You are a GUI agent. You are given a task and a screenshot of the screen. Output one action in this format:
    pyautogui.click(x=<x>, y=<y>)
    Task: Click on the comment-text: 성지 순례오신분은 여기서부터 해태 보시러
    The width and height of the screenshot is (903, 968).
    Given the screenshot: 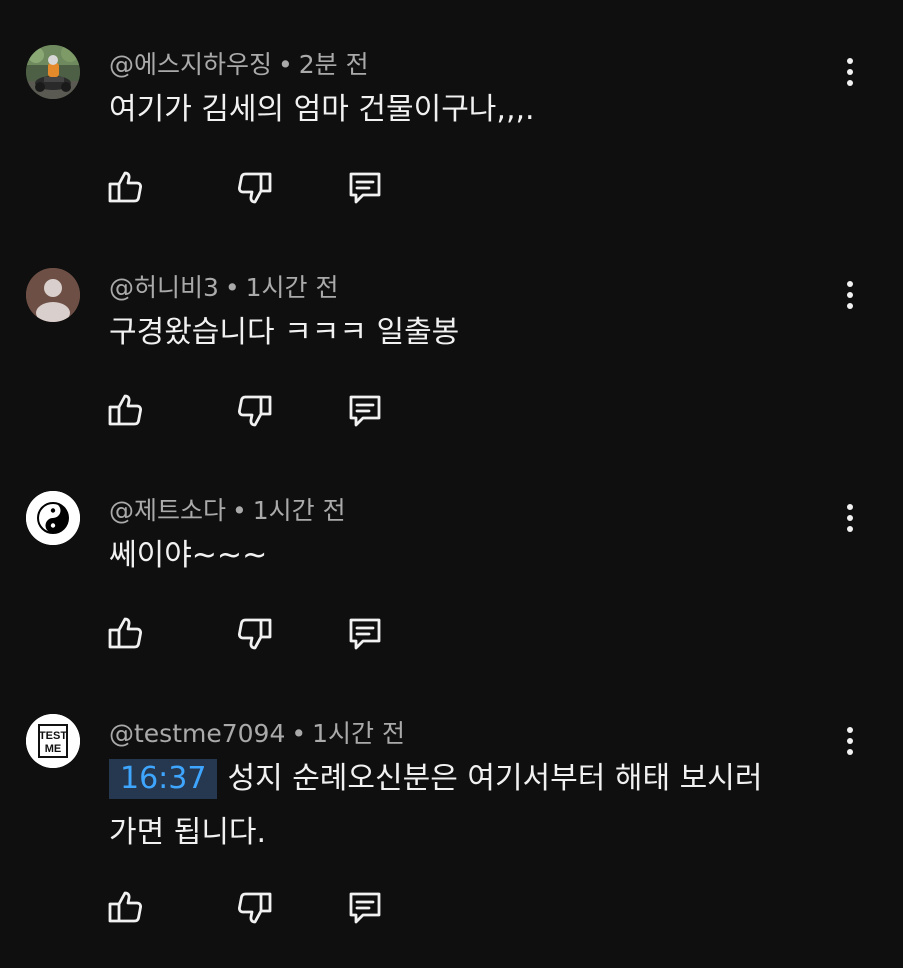 What is the action you would take?
    pyautogui.click(x=495, y=778)
    